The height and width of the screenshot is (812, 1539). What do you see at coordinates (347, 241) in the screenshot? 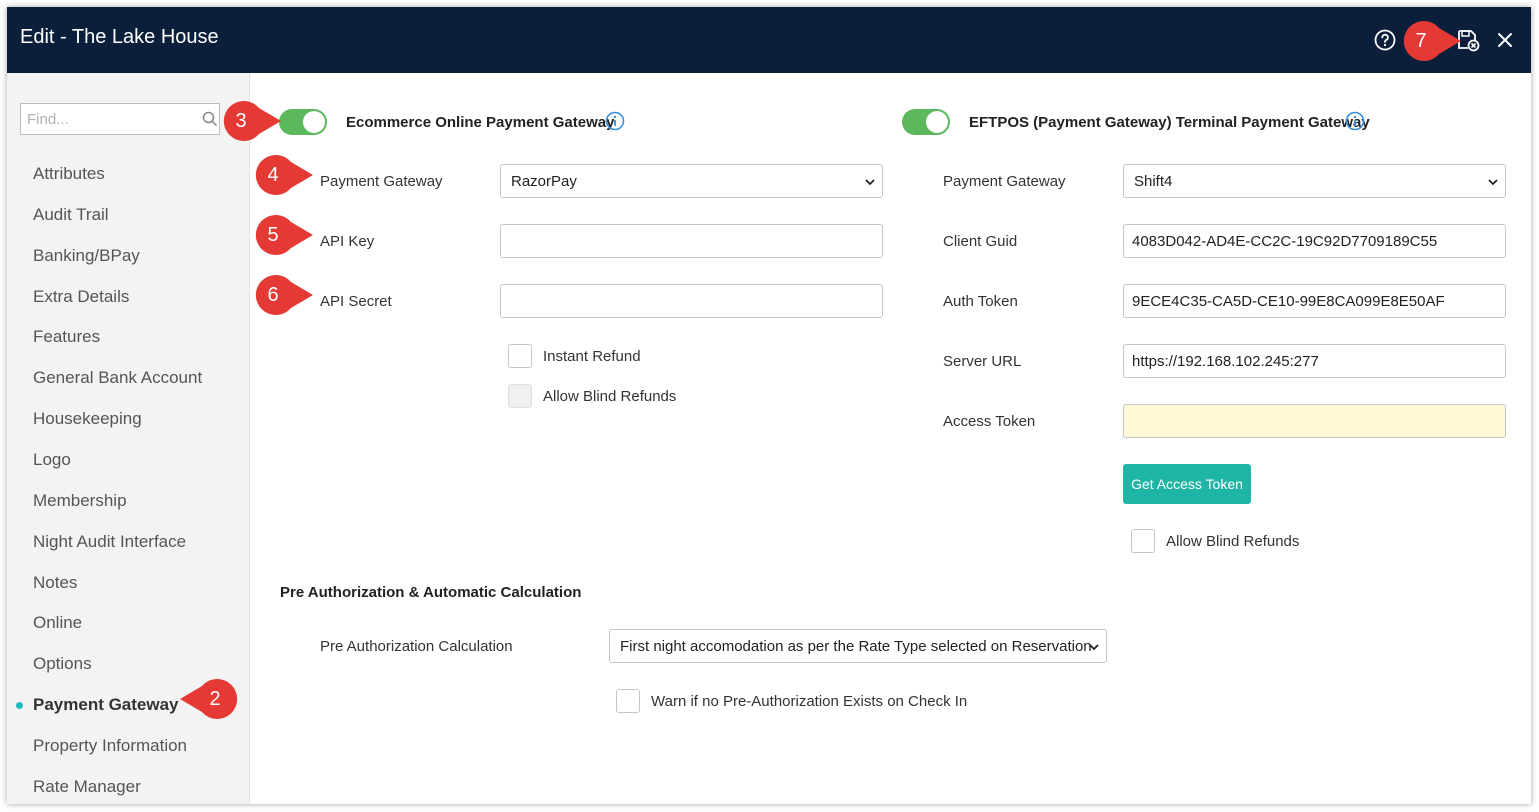
I see `api-key-label: API Key` at bounding box center [347, 241].